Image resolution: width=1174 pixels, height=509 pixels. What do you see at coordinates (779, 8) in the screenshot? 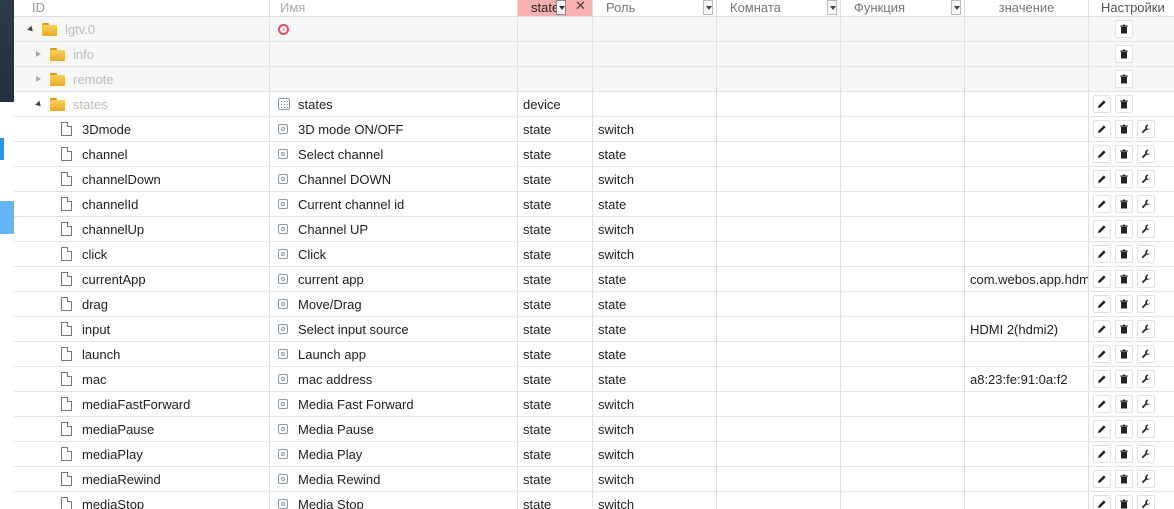
I see `header-room-filter: Комната` at bounding box center [779, 8].